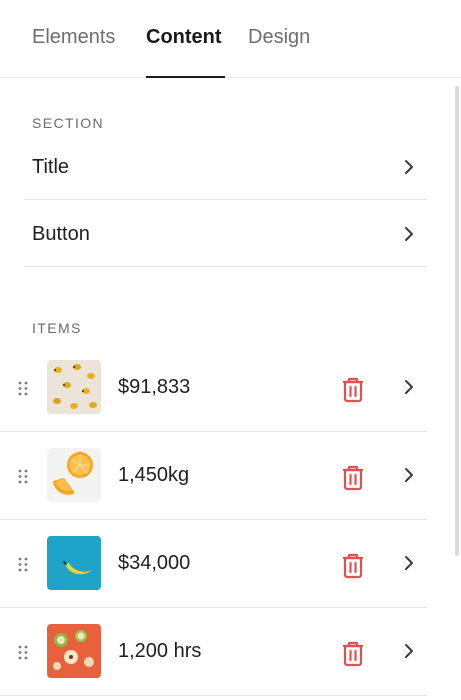  What do you see at coordinates (160, 651) in the screenshot?
I see `item-value: 1,200 hrs` at bounding box center [160, 651].